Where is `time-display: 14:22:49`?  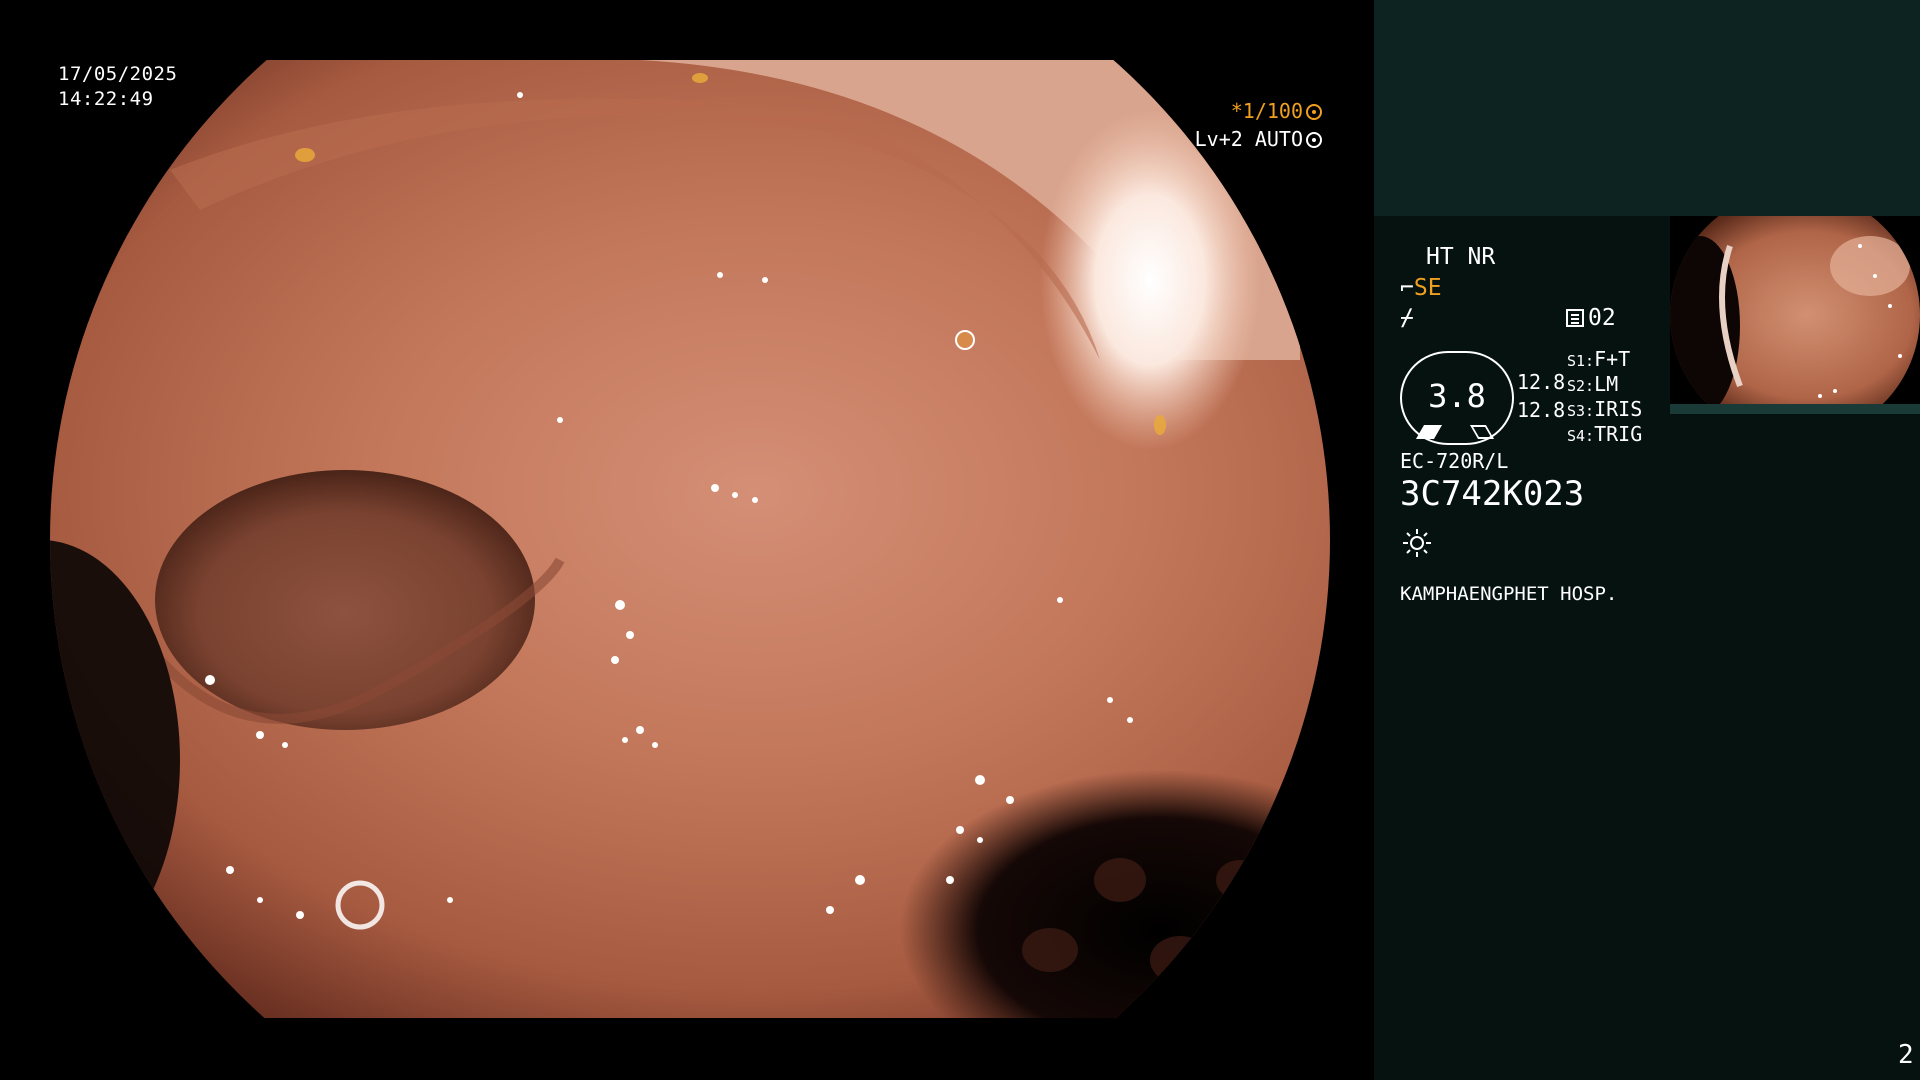 time-display: 14:22:49 is located at coordinates (106, 99).